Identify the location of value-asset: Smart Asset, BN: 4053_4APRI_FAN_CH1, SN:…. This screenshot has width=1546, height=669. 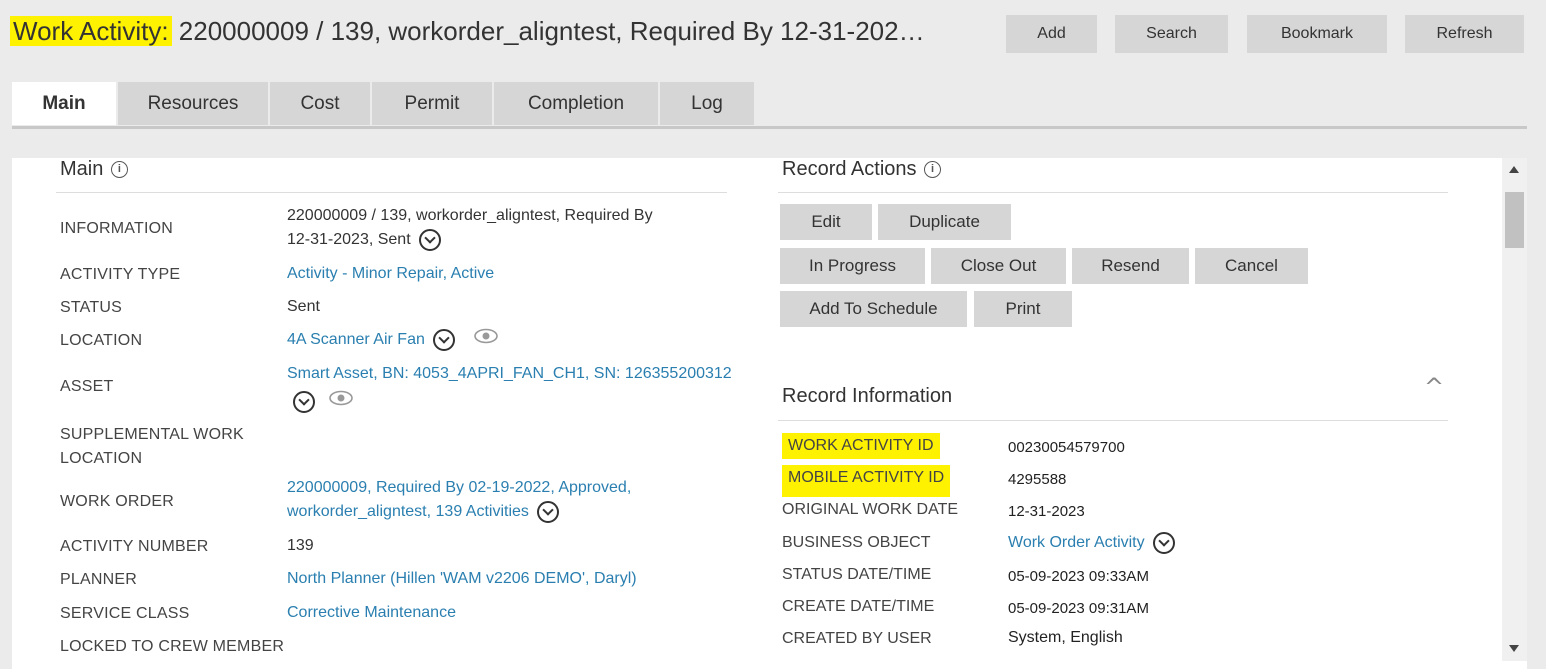
(509, 388).